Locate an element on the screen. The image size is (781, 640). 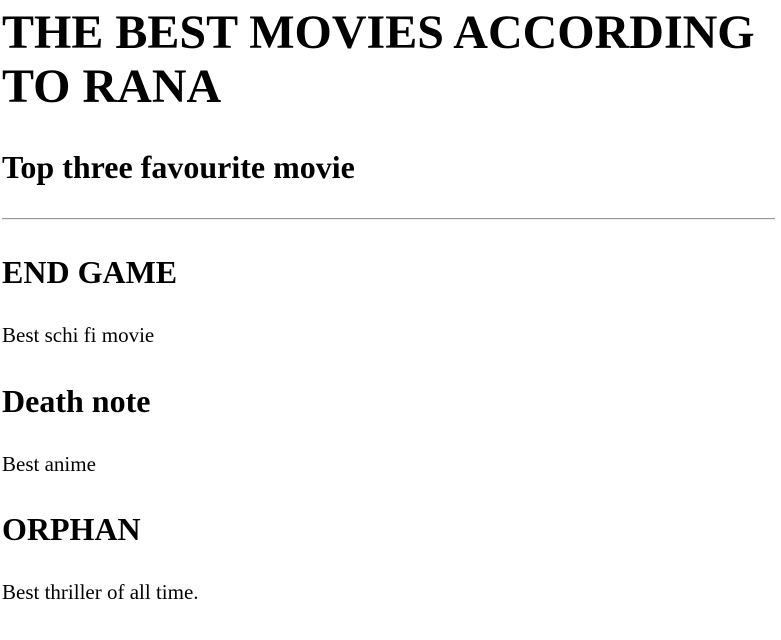
divider is located at coordinates (388, 219).